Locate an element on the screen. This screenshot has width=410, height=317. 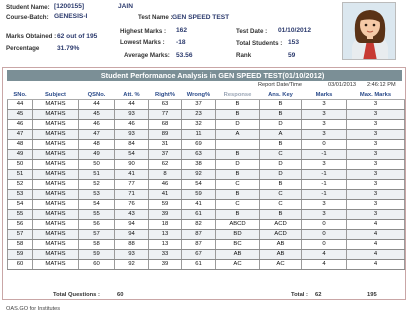
rank-label: Rank is located at coordinates (244, 55).